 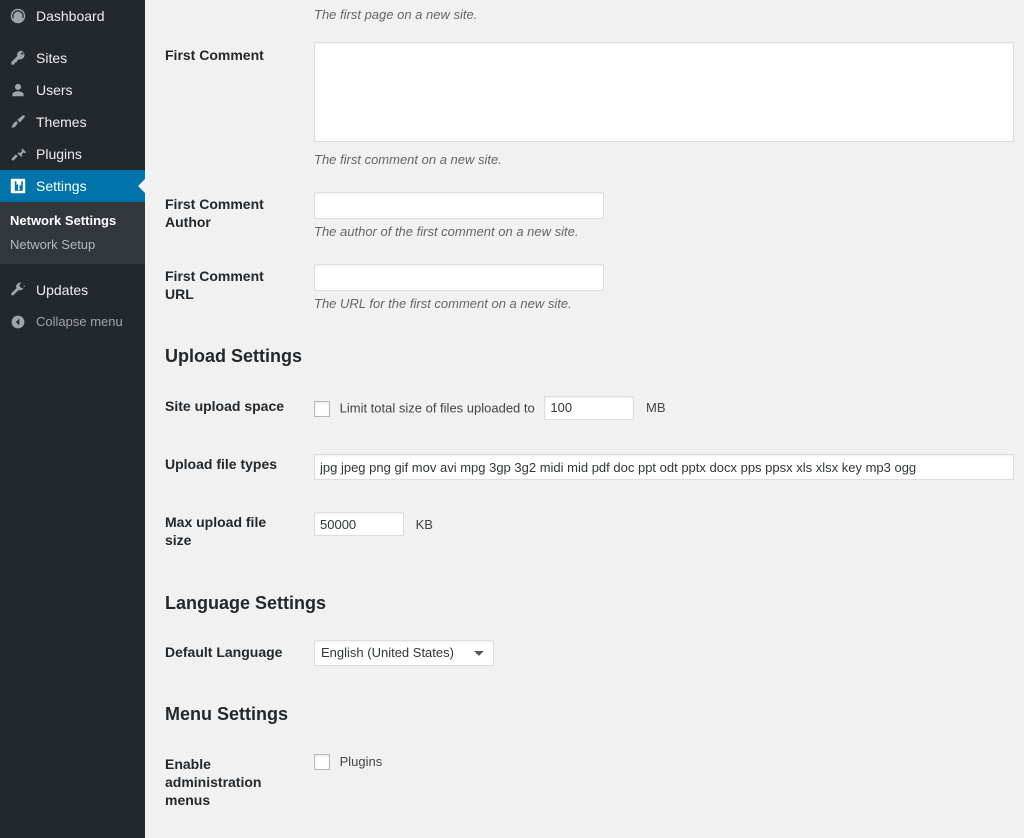 What do you see at coordinates (359, 524) in the screenshot?
I see `max-upload-file-size-input` at bounding box center [359, 524].